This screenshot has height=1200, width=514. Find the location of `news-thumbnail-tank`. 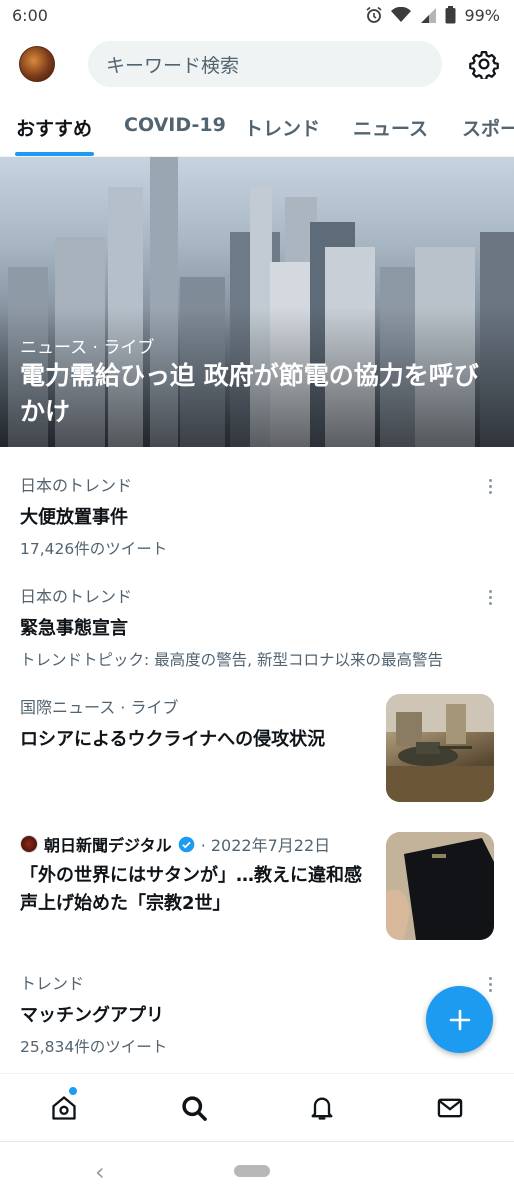

news-thumbnail-tank is located at coordinates (440, 748).